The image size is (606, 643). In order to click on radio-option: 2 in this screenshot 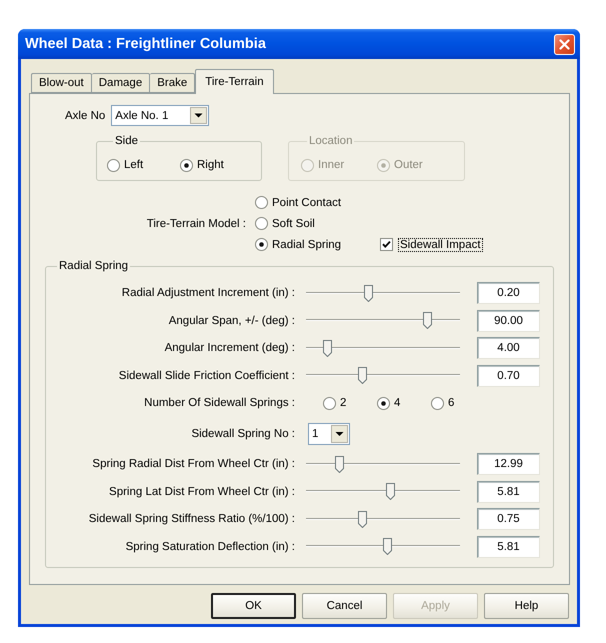, I will do `click(350, 403)`.